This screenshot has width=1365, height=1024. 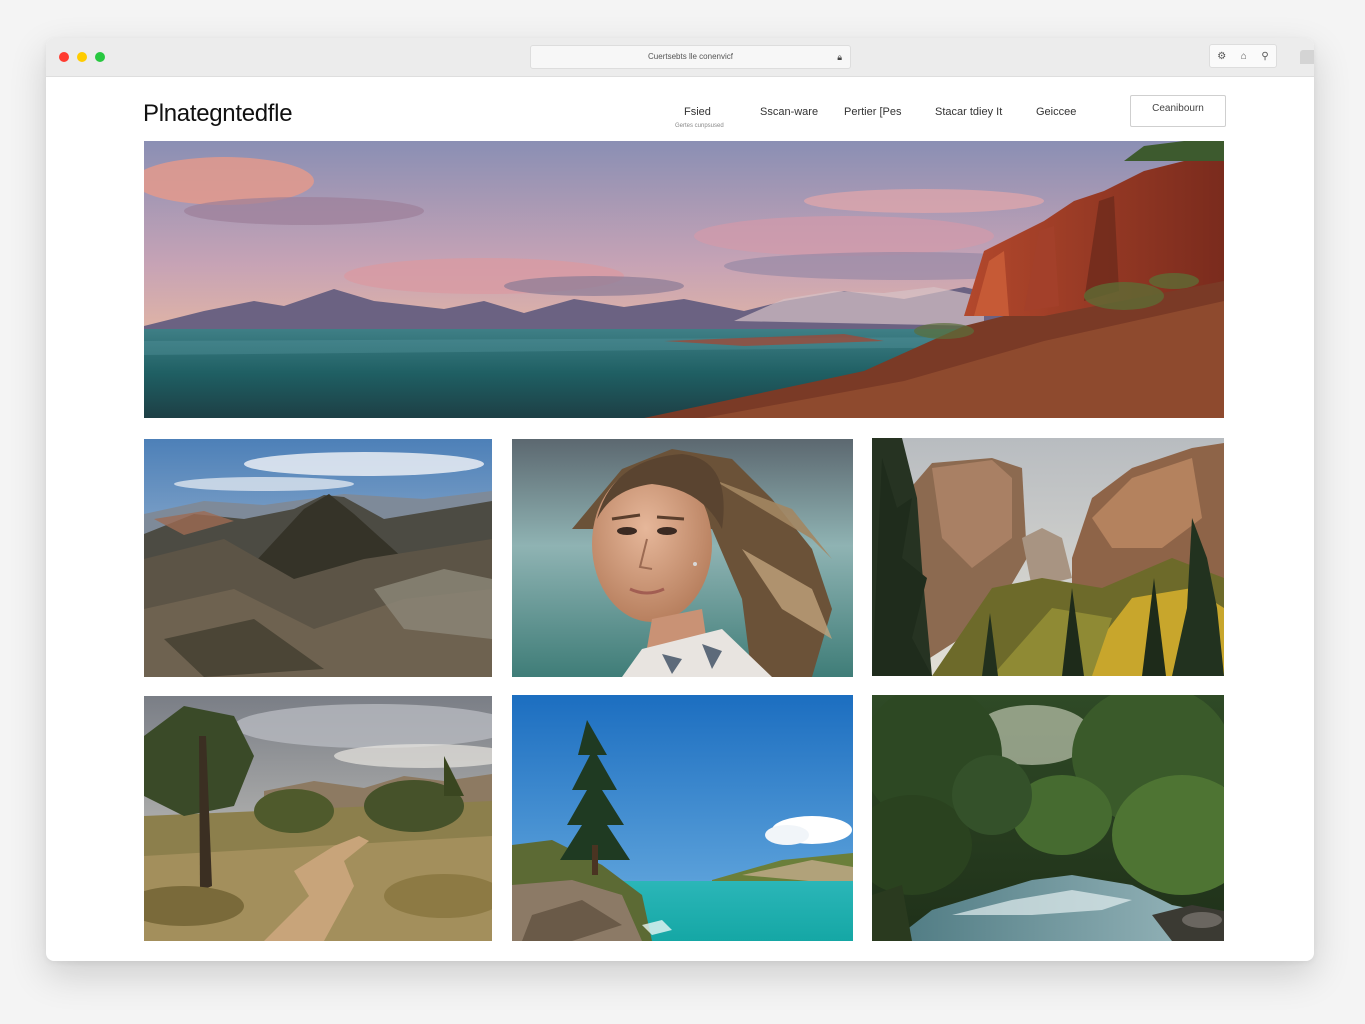 What do you see at coordinates (1221, 56) in the screenshot?
I see `extensions-icon: ⚙` at bounding box center [1221, 56].